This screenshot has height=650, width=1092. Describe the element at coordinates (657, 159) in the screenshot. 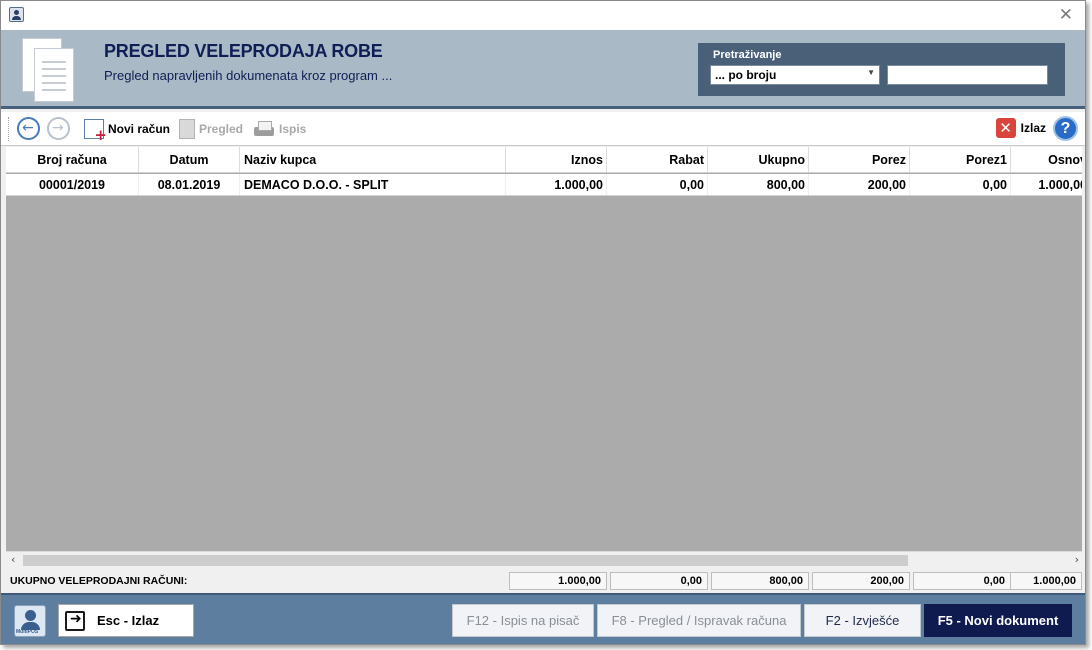

I see `column-header: Rabat` at that location.